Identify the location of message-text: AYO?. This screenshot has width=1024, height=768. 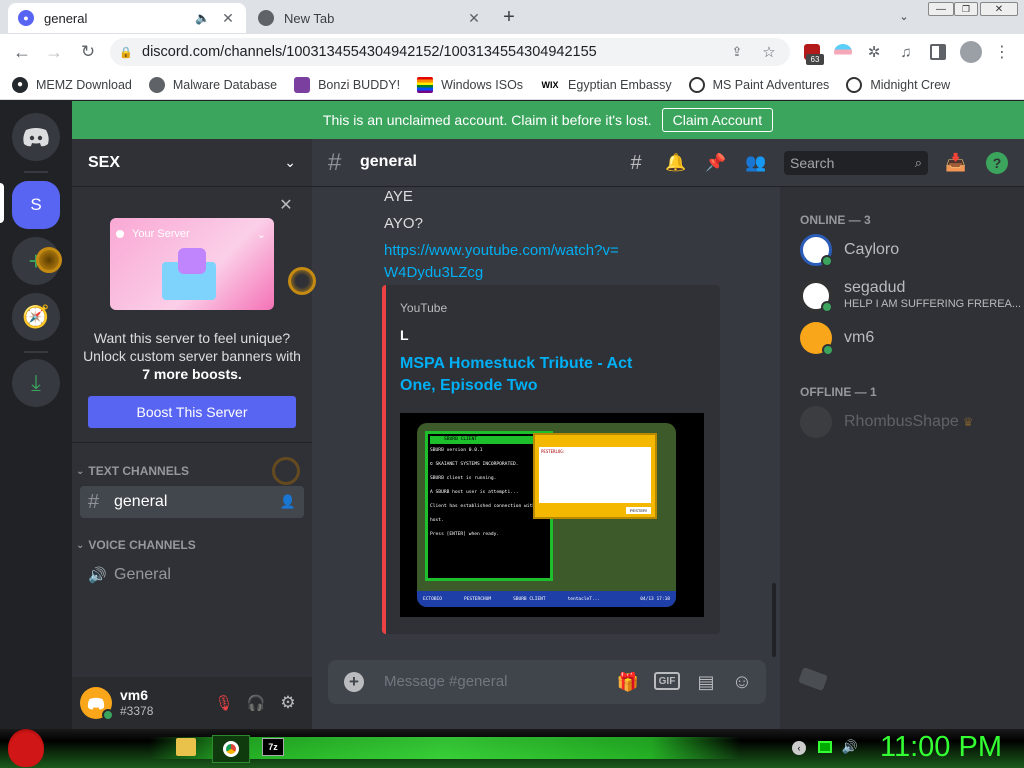
(403, 223).